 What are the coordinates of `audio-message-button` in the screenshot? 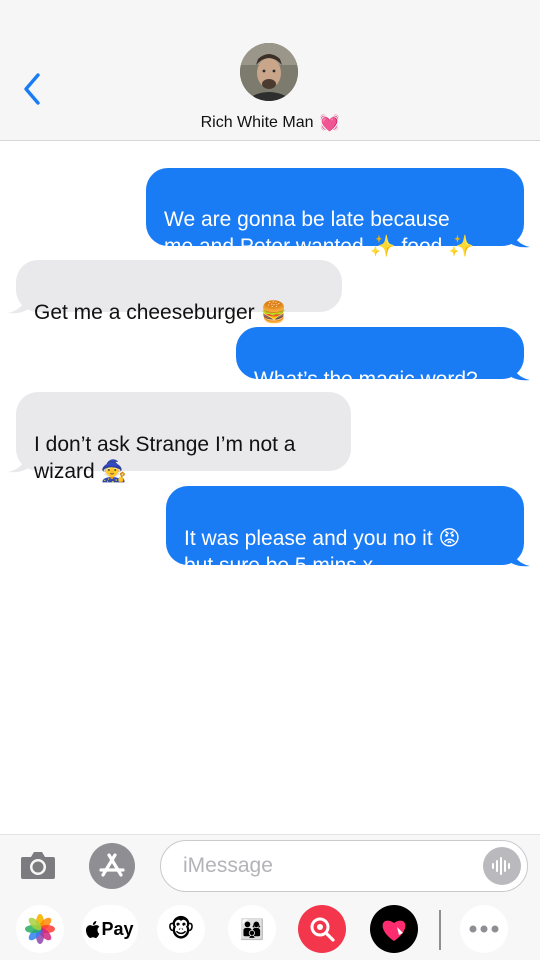 It's located at (502, 866).